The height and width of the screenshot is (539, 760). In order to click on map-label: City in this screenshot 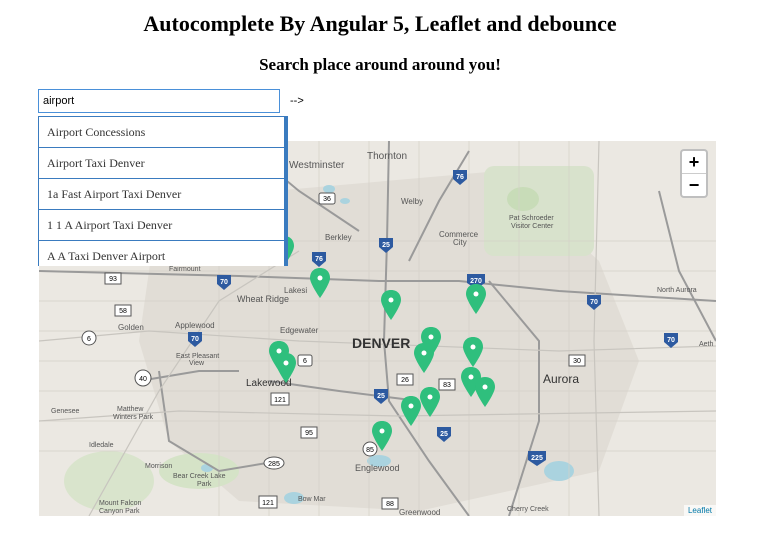, I will do `click(460, 242)`.